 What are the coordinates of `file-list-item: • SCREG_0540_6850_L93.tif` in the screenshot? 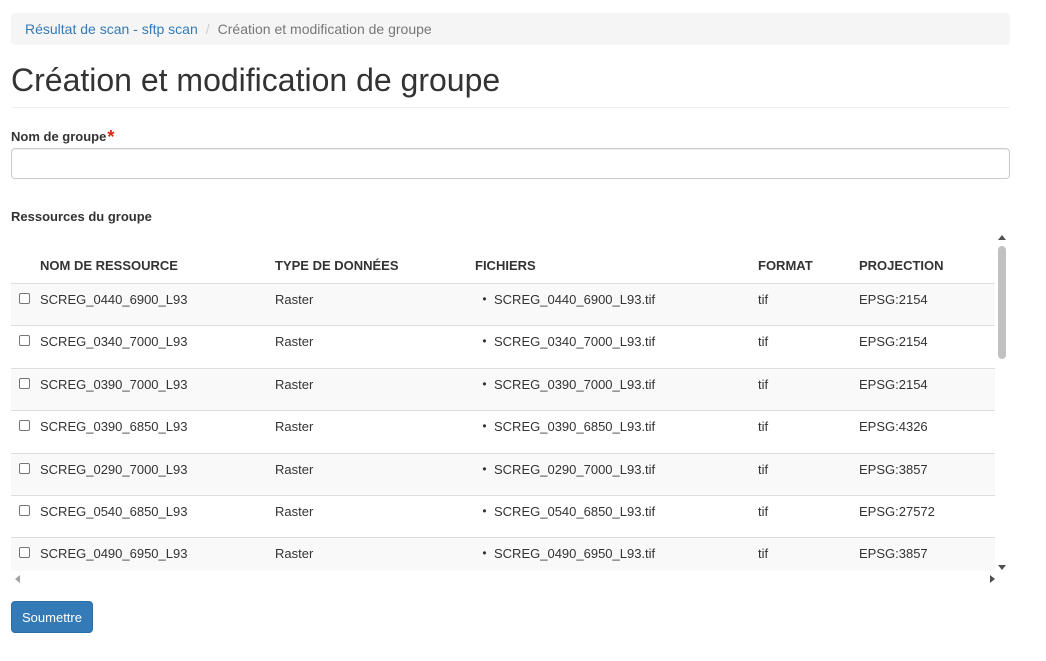 It's located at (616, 511).